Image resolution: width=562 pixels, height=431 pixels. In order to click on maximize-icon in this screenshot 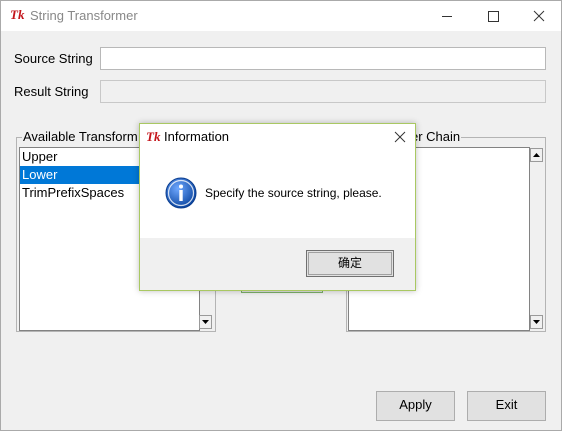, I will do `click(493, 16)`.